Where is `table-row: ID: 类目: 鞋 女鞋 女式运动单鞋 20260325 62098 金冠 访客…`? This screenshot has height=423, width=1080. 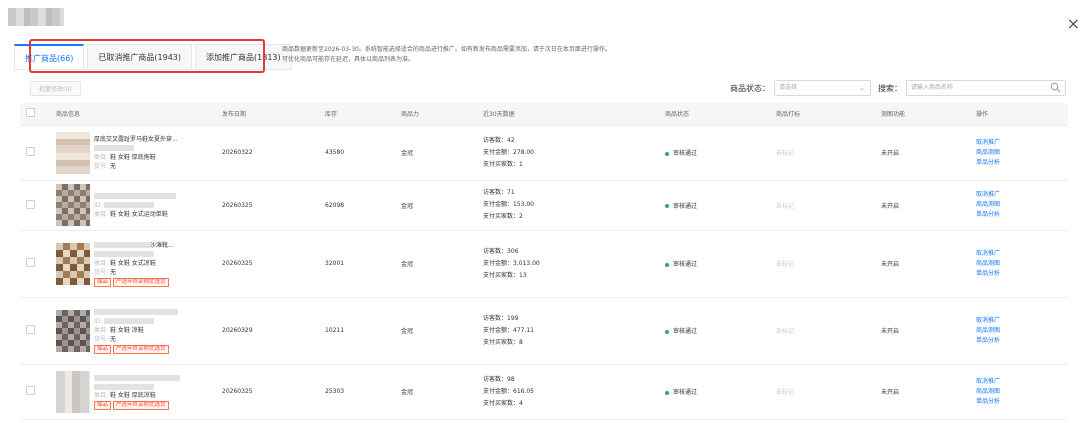 table-row: ID: 类目: 鞋 女鞋 女式运动单鞋 20260325 62098 金冠 访客… is located at coordinates (544, 205).